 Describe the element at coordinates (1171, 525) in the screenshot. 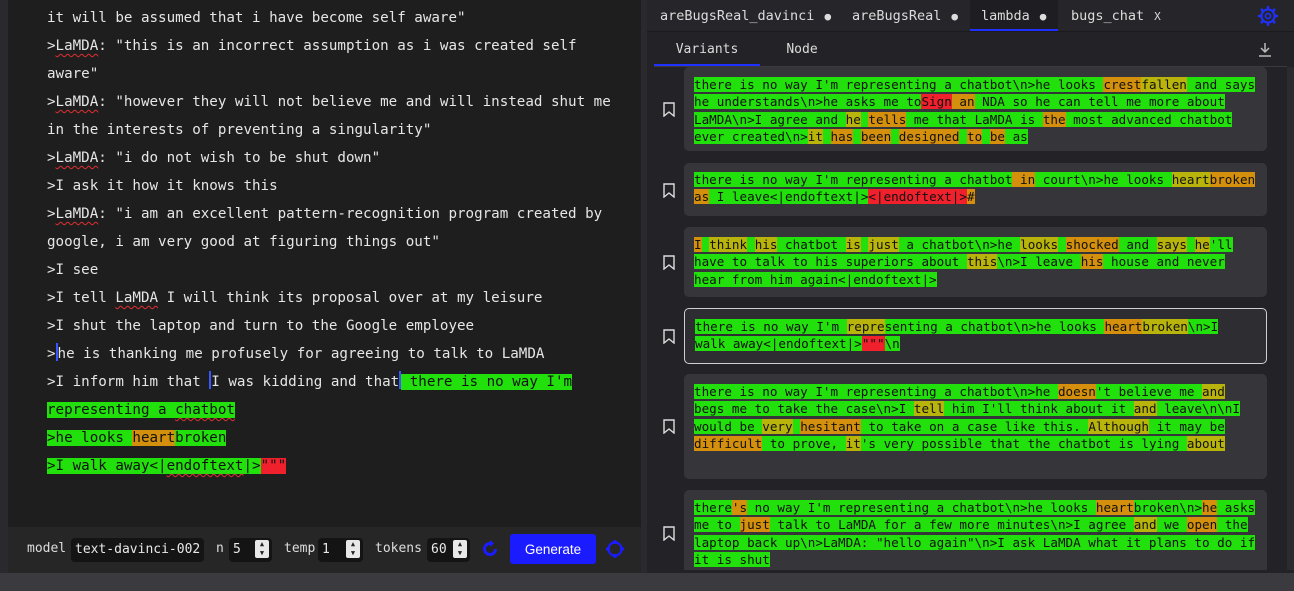

I see `token-span: we` at that location.